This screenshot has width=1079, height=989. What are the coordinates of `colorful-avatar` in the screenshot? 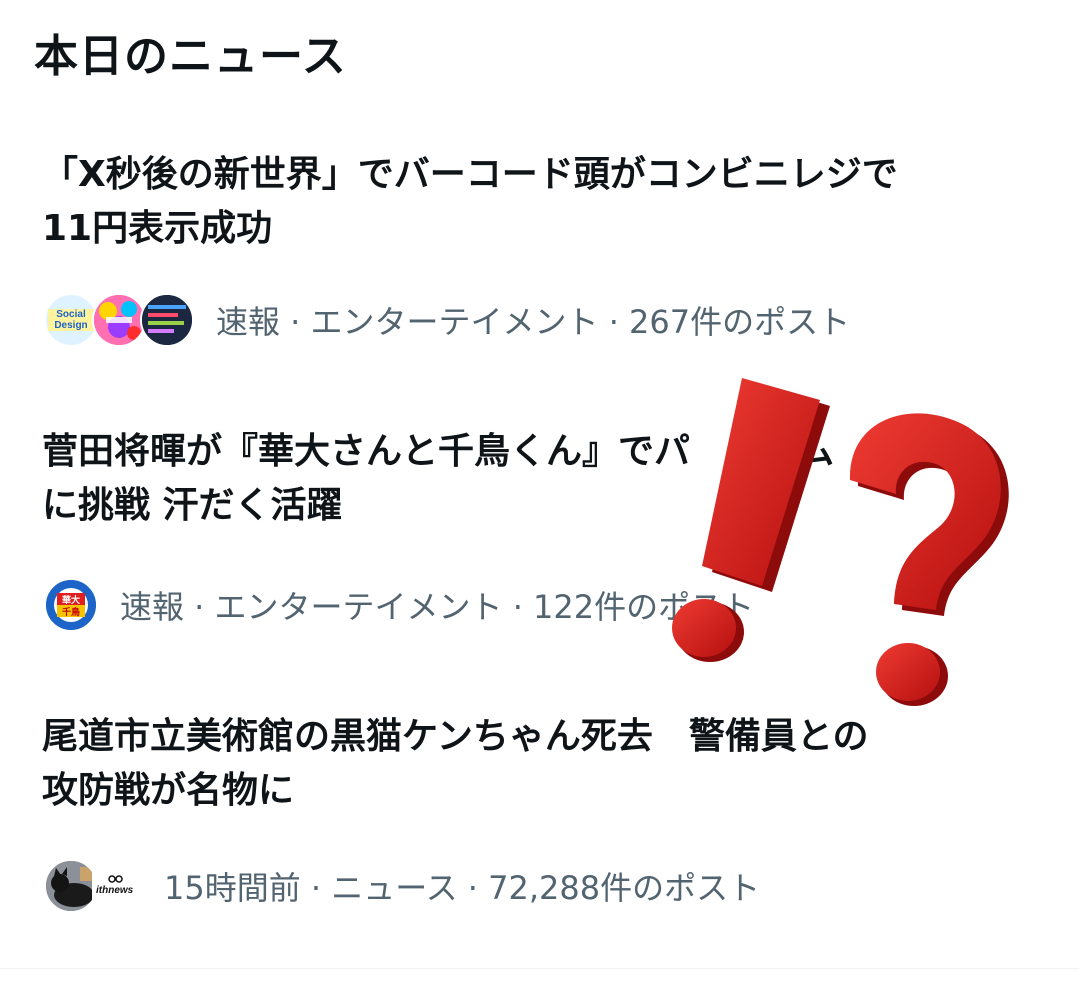 It's located at (119, 320).